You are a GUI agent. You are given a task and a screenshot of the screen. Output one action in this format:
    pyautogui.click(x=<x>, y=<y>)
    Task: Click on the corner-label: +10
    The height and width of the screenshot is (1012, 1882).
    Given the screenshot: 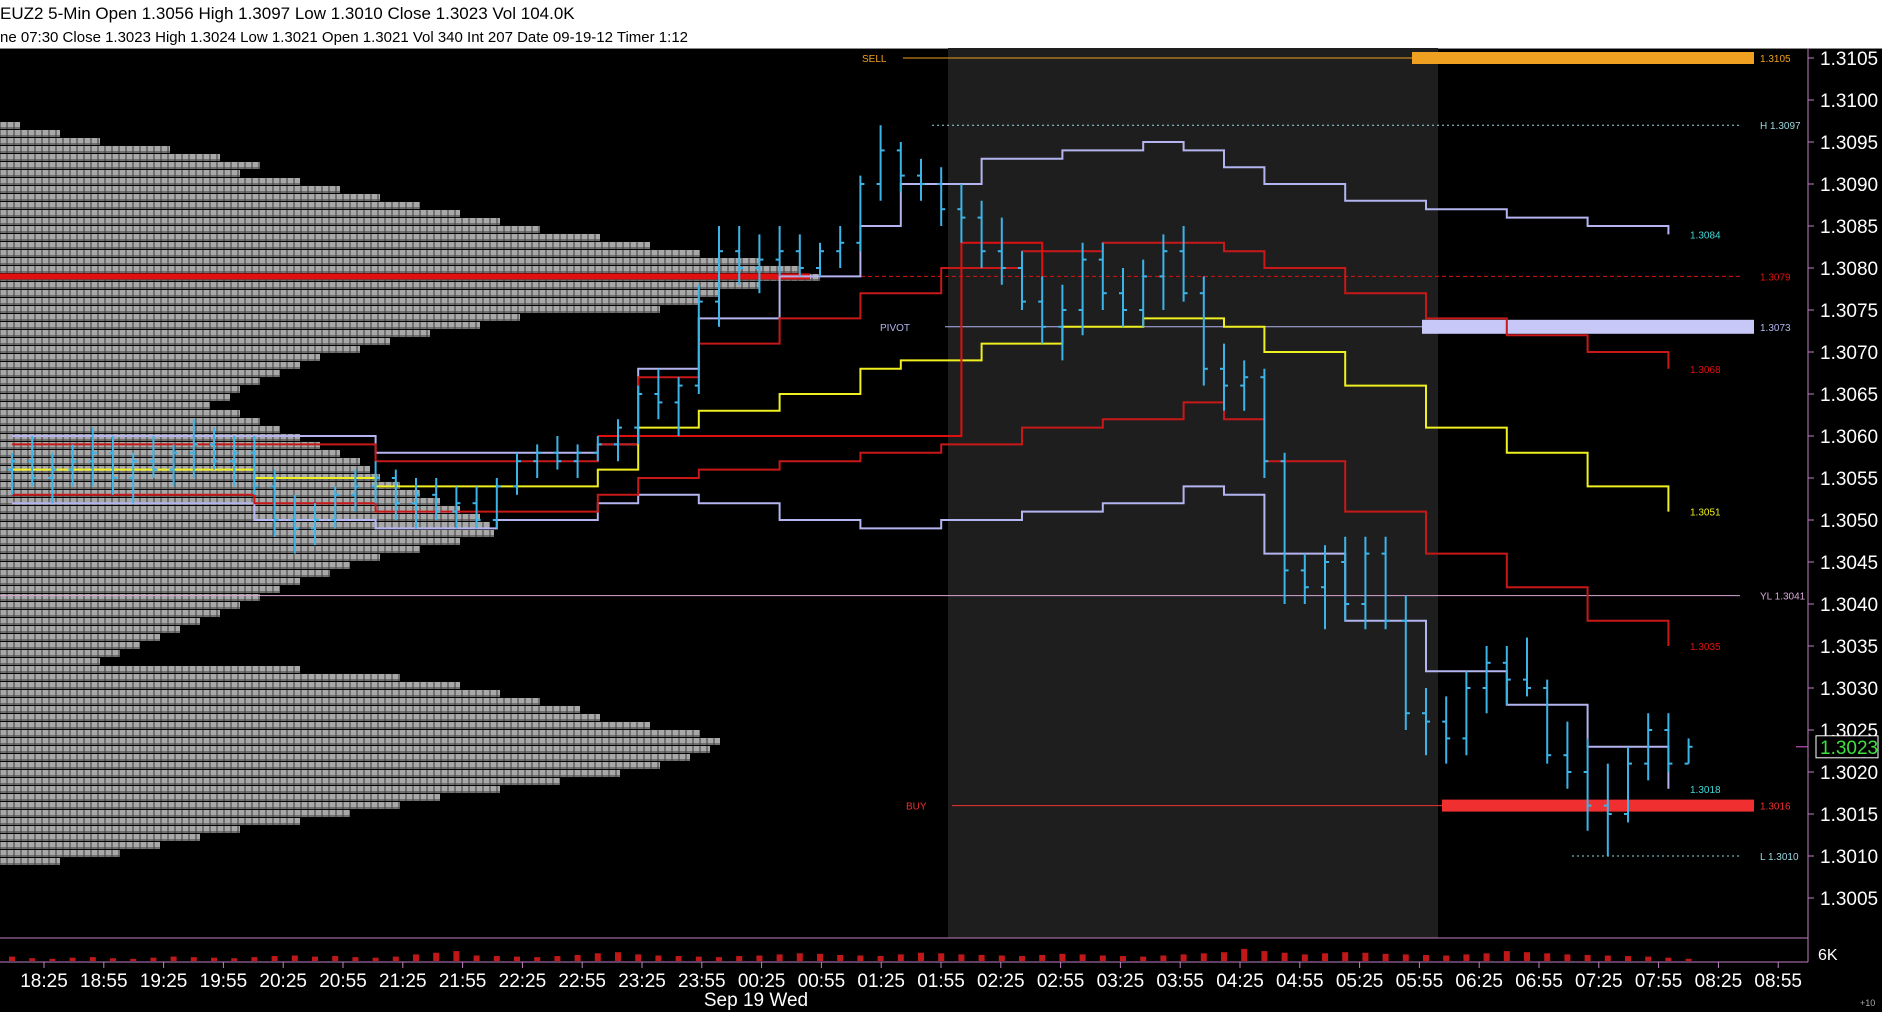 What is the action you would take?
    pyautogui.click(x=1867, y=1003)
    